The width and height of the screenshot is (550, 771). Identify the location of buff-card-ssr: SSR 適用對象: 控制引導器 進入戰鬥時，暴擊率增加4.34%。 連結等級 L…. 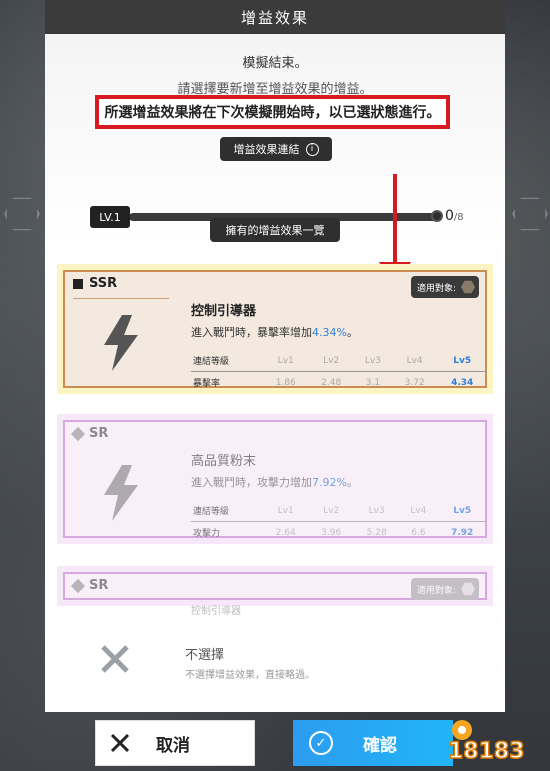
(275, 329).